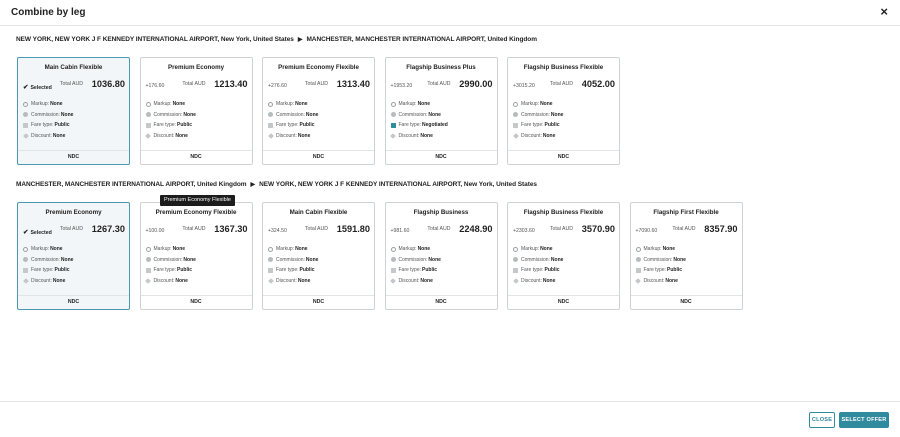 The height and width of the screenshot is (437, 900). What do you see at coordinates (401, 86) in the screenshot?
I see `price-difference: +1953.20` at bounding box center [401, 86].